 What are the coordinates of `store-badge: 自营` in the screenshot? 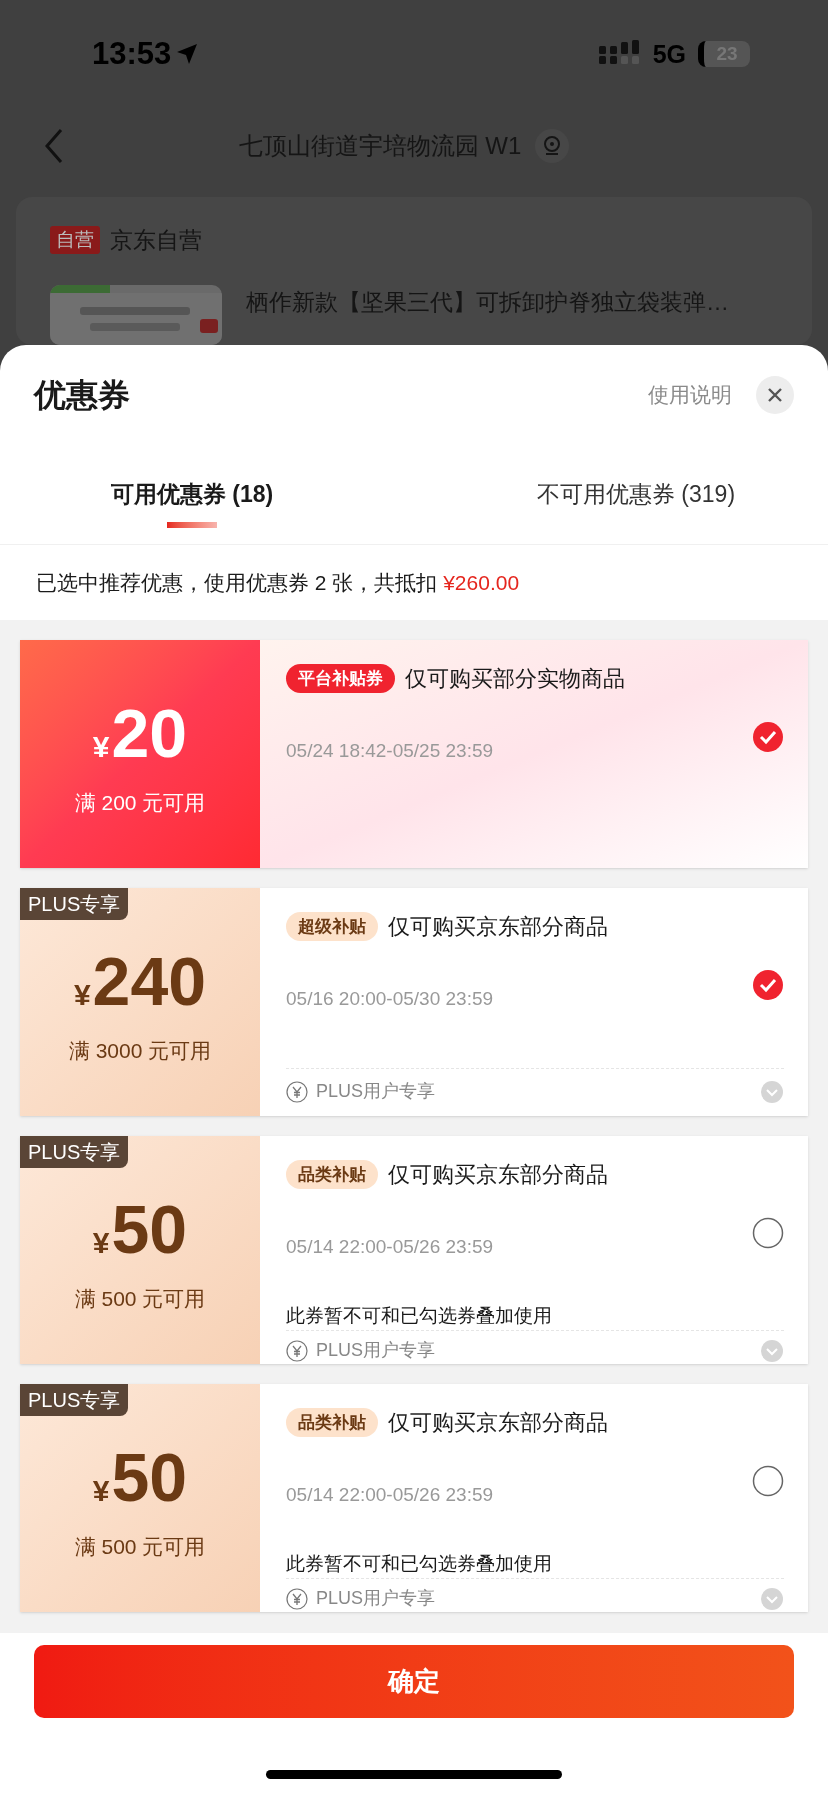 It's located at (75, 239).